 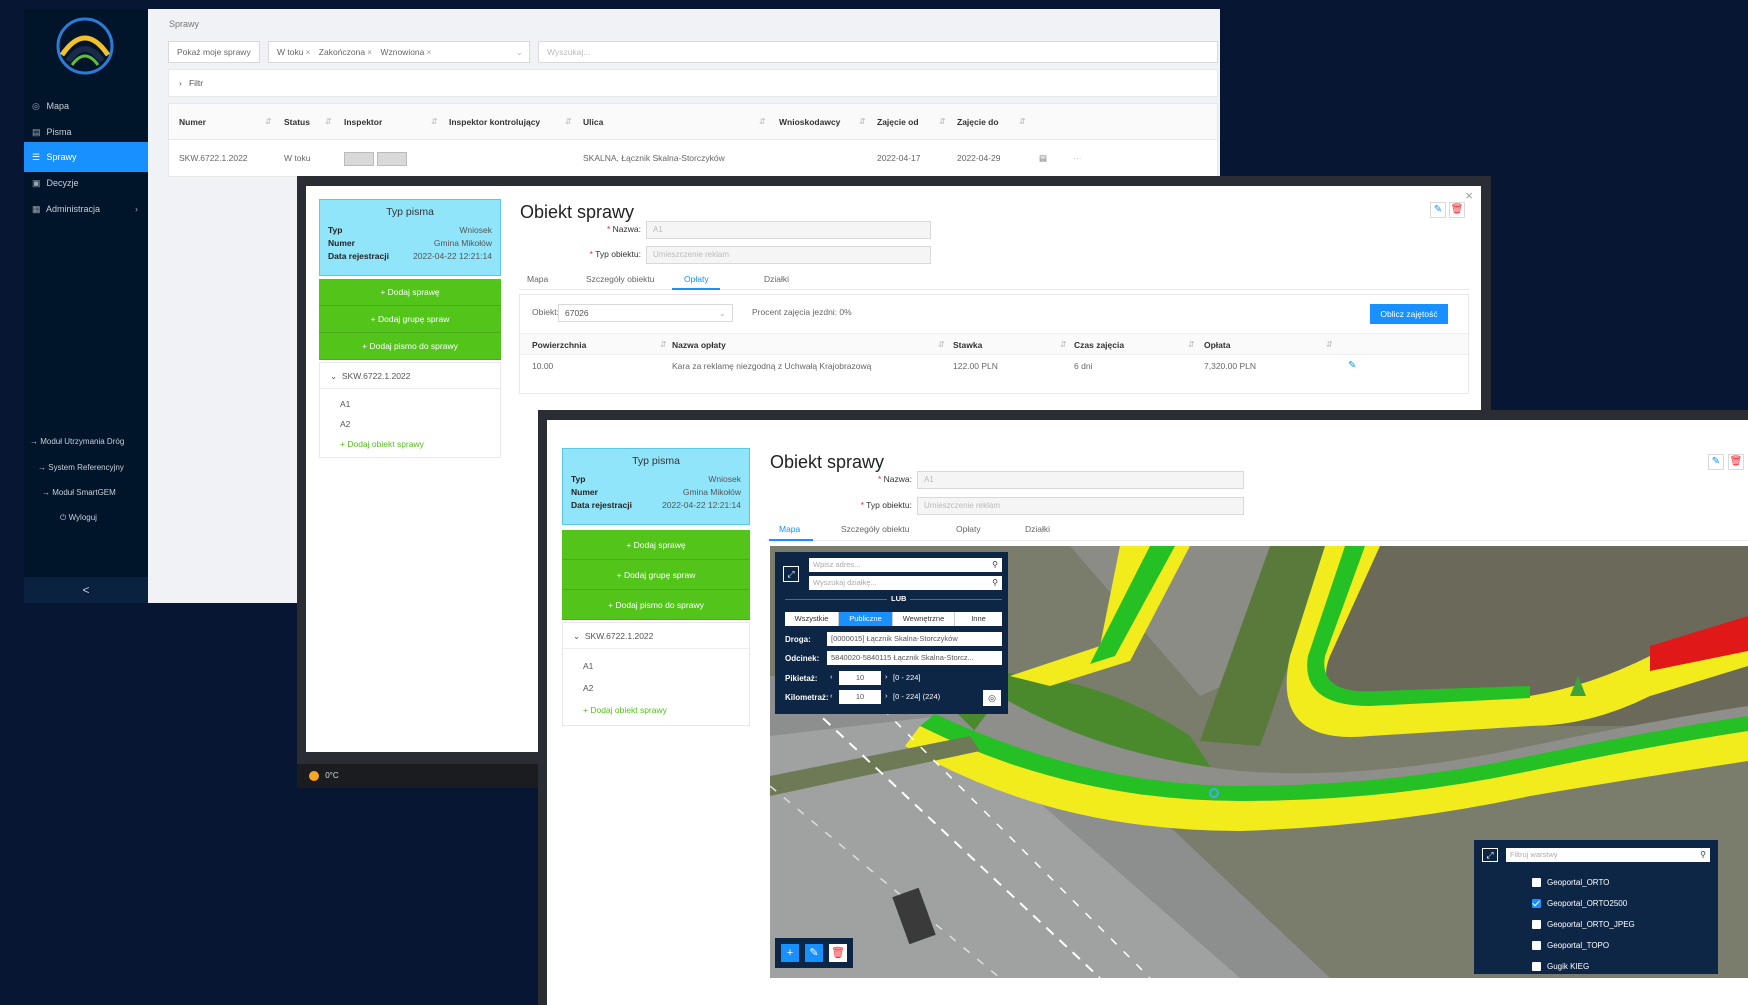 I want to click on obiekt-select: 67026 ⌄, so click(x=645, y=313).